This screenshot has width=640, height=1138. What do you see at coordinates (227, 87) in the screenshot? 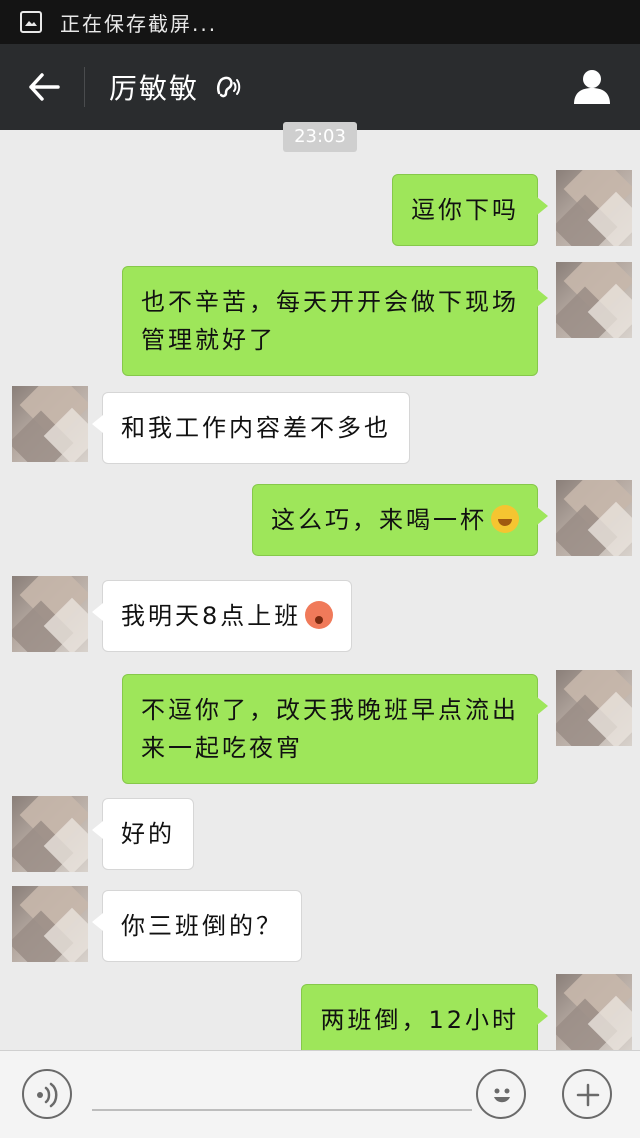
I see `earpiece-mode-icon` at bounding box center [227, 87].